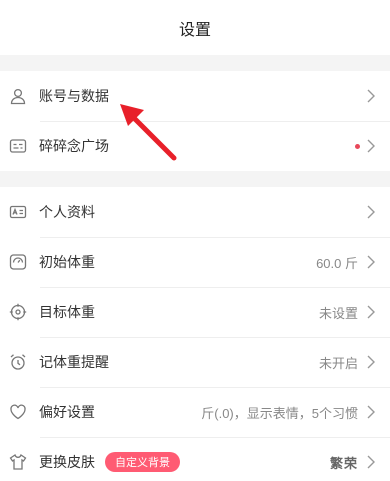  I want to click on alarm-icon, so click(18, 362).